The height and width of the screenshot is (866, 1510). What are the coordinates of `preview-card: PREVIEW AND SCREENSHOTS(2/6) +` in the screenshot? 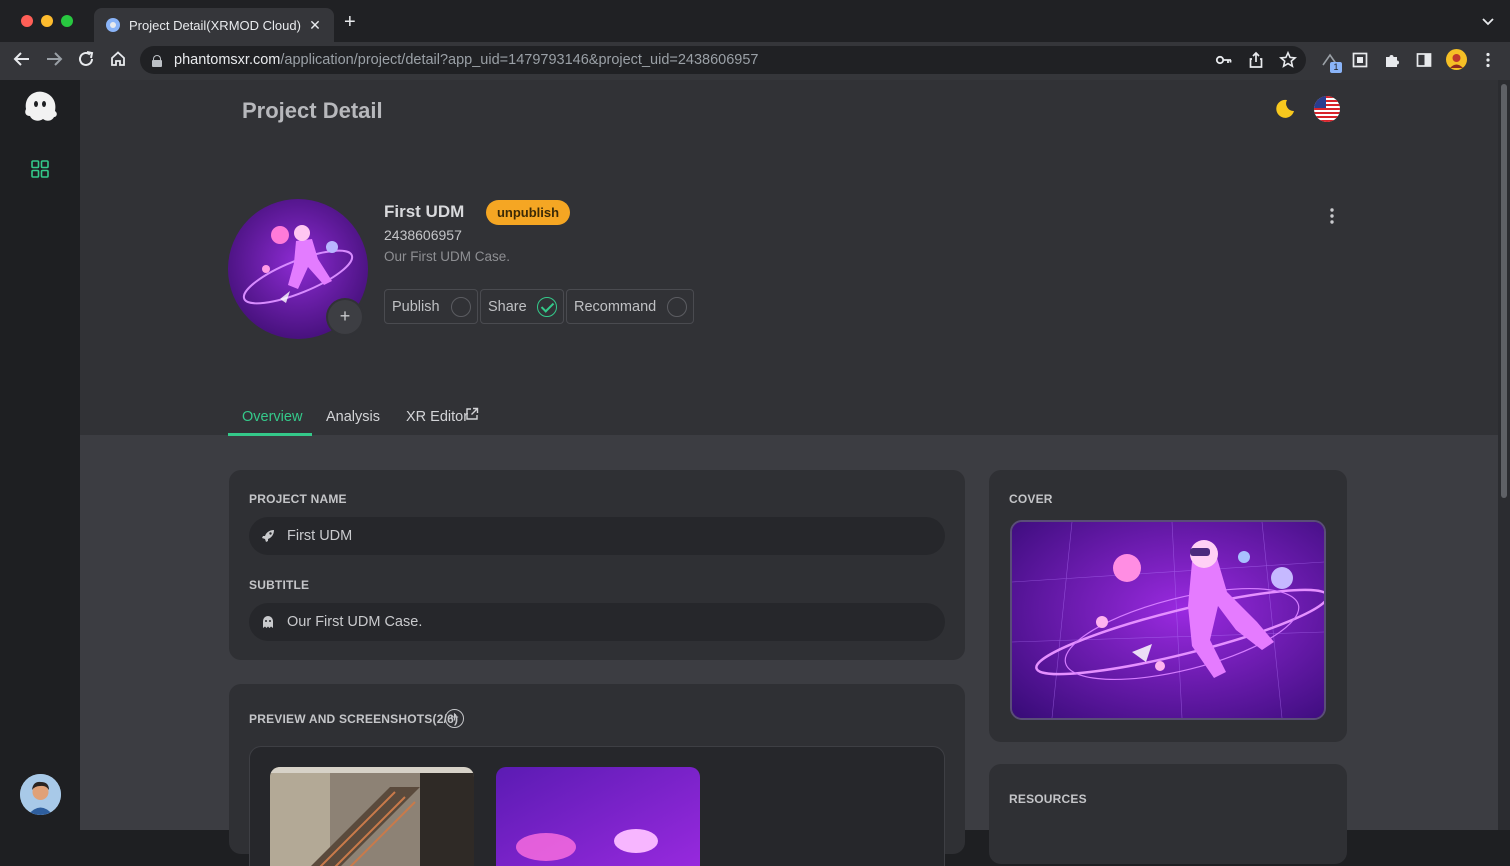 It's located at (597, 775).